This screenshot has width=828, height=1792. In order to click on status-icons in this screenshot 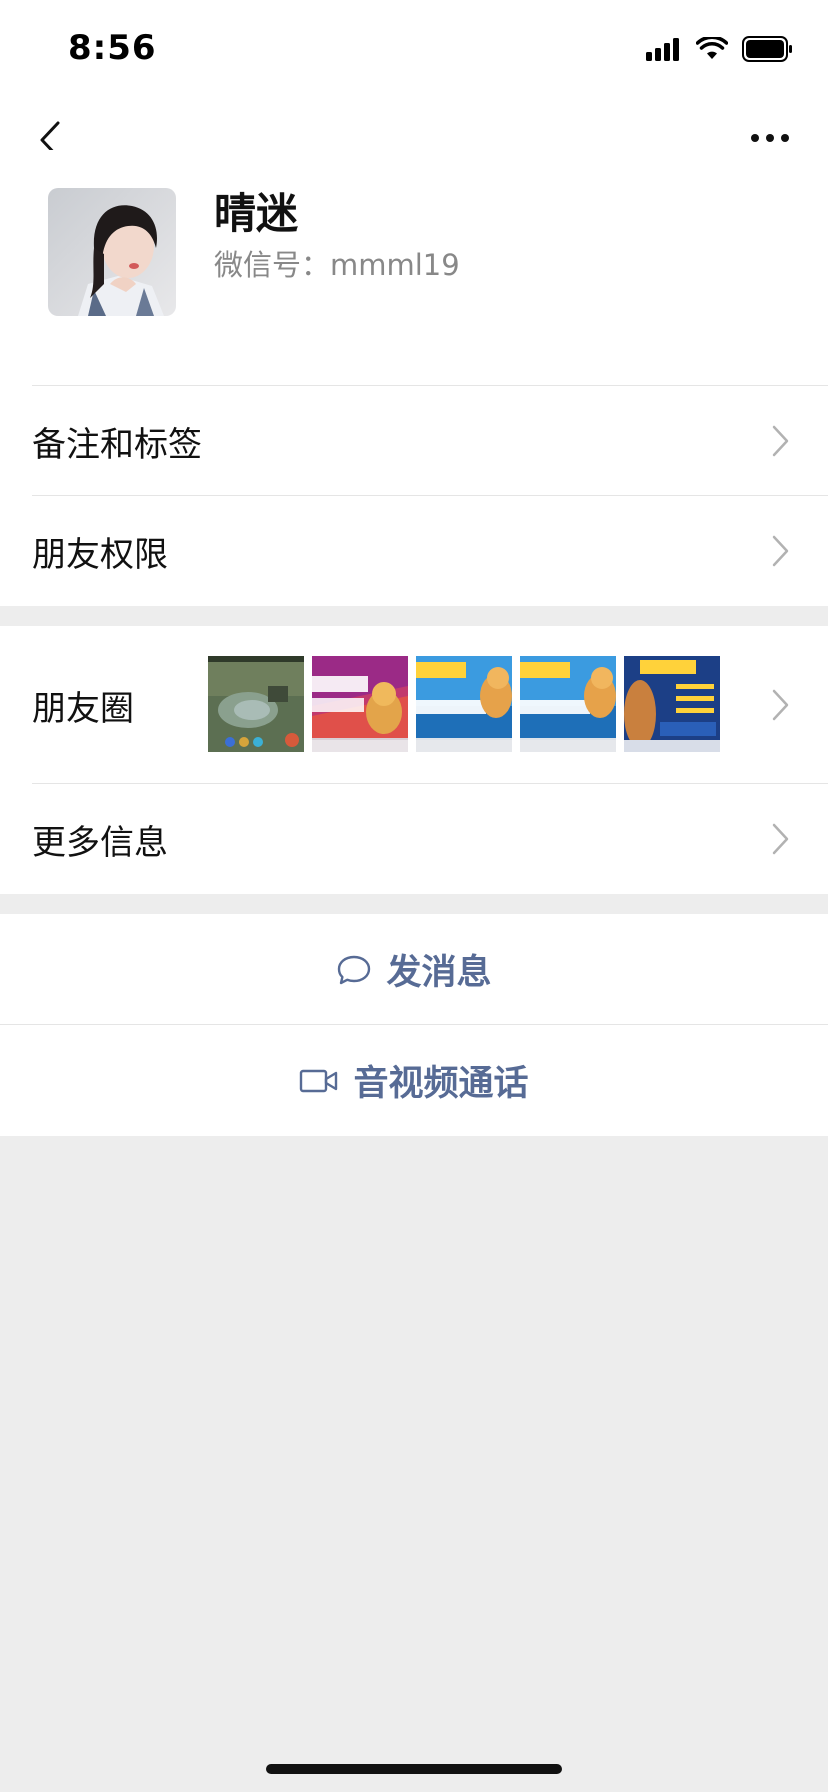, I will do `click(720, 49)`.